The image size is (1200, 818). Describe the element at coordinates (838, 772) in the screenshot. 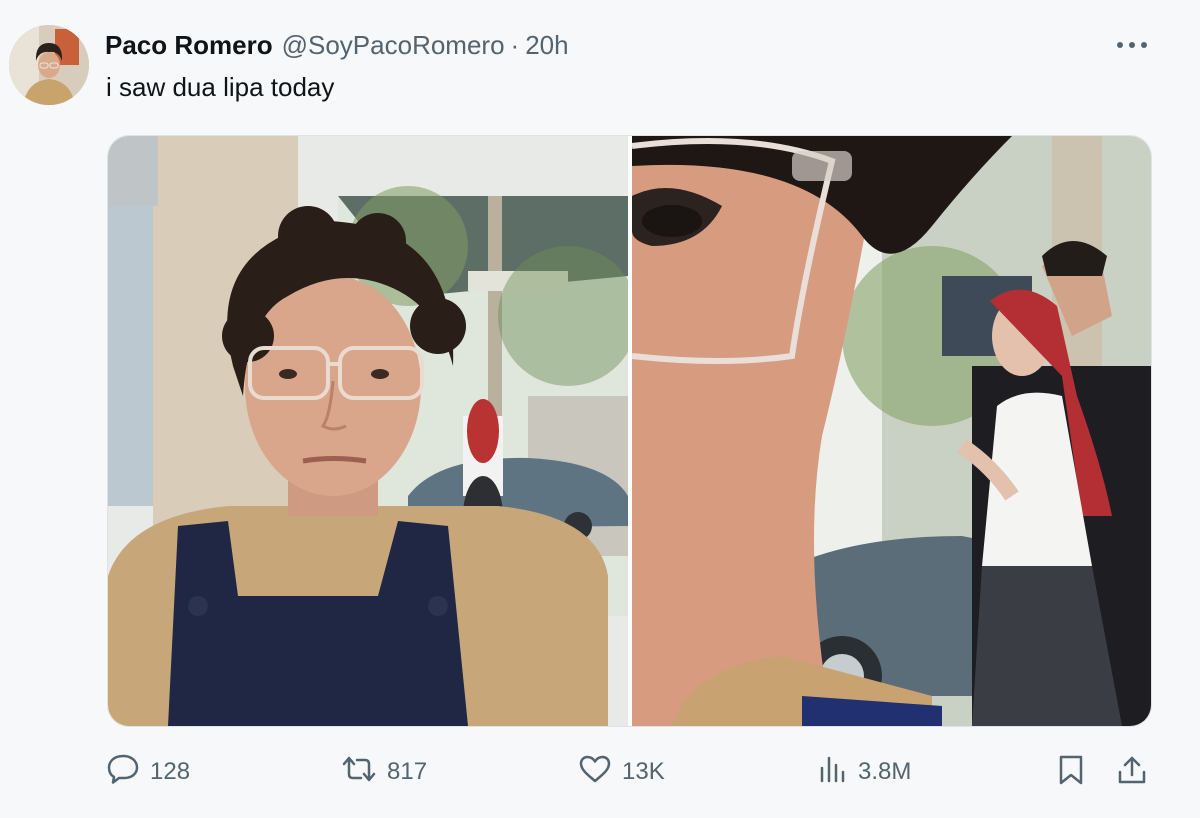

I see `views-icon` at that location.